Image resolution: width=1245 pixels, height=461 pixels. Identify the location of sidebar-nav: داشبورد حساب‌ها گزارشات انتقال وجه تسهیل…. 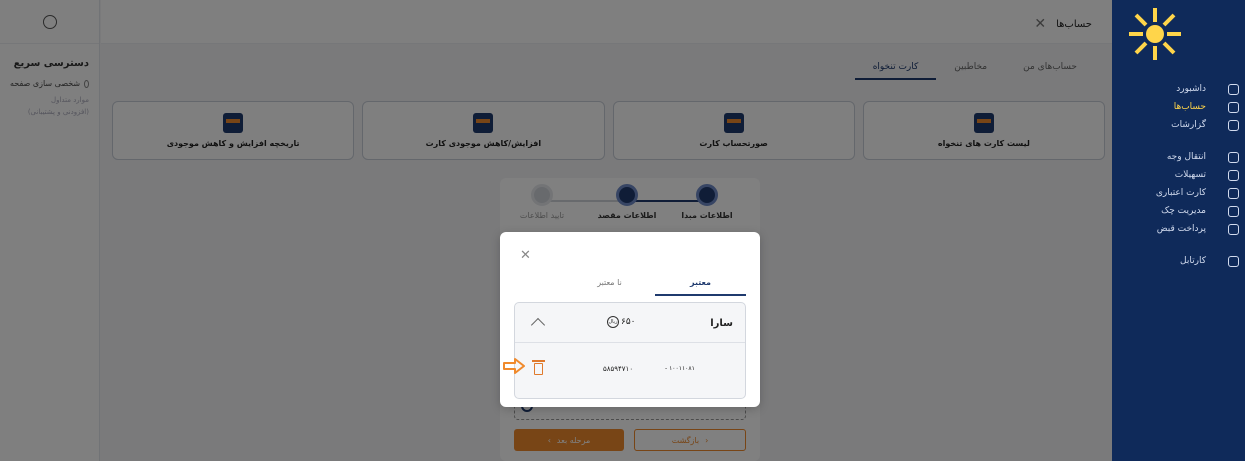
(1178, 175).